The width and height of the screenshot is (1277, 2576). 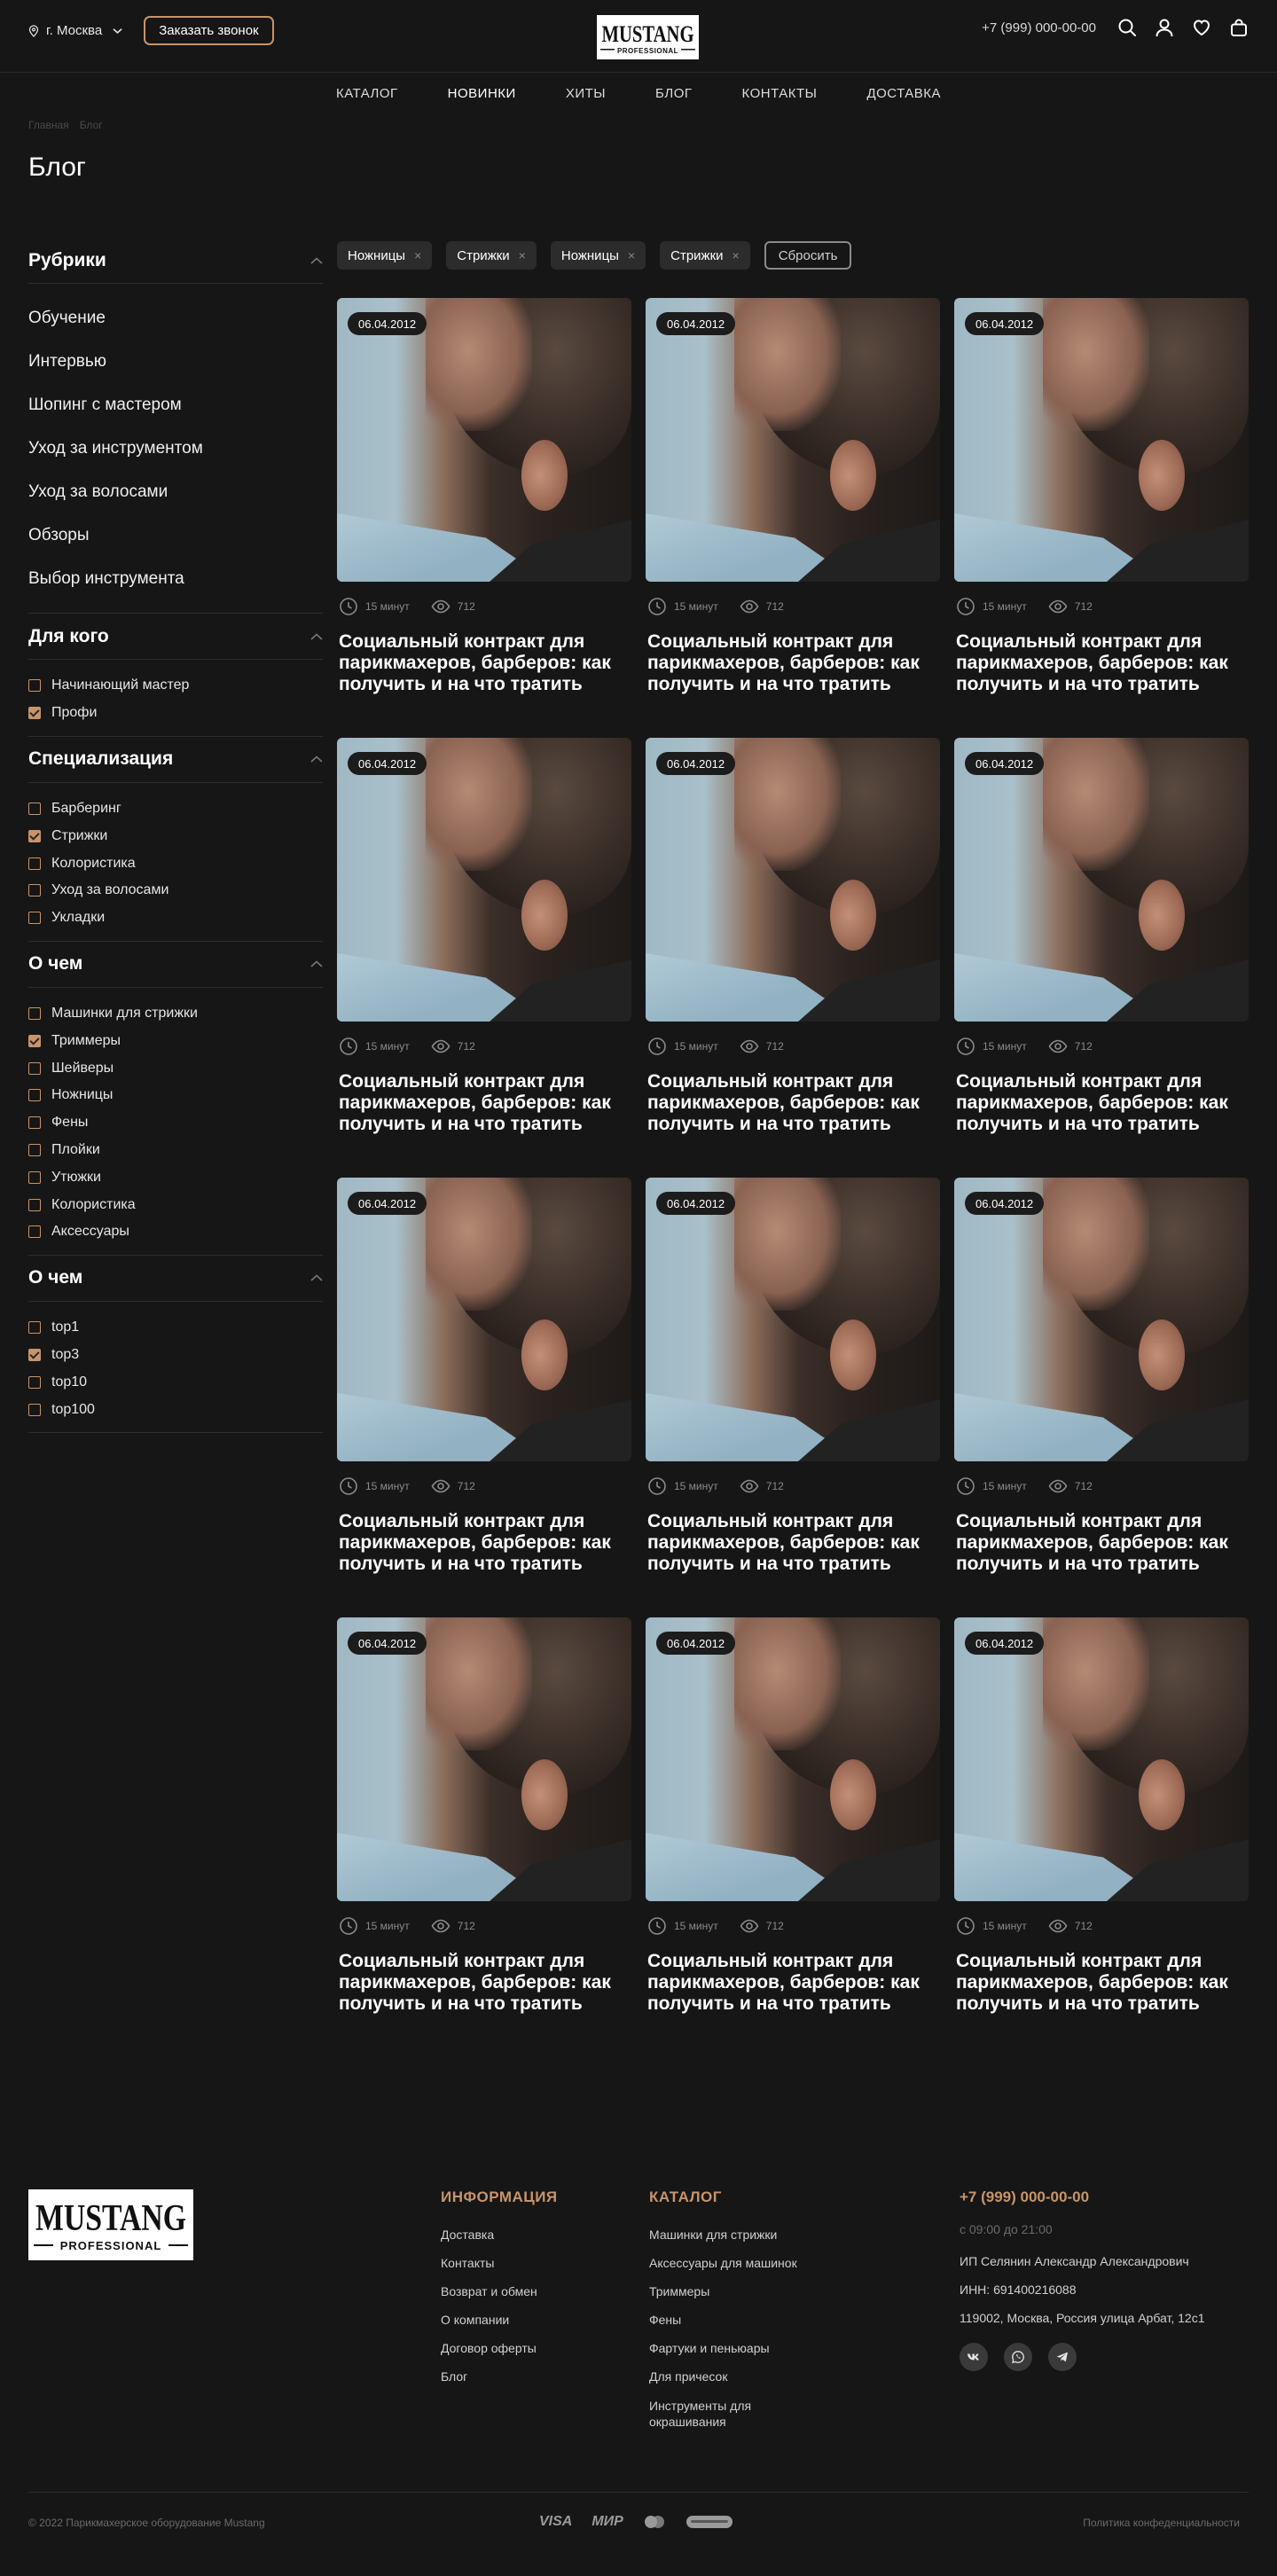 I want to click on callback-button: Заказать звонок, so click(x=209, y=30).